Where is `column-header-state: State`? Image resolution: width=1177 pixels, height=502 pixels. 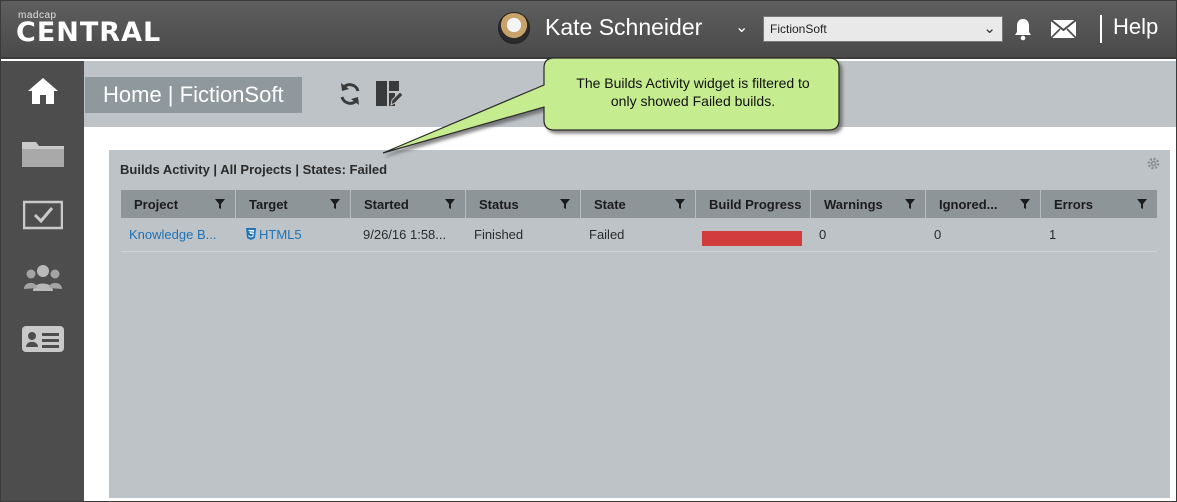 column-header-state: State is located at coordinates (638, 204).